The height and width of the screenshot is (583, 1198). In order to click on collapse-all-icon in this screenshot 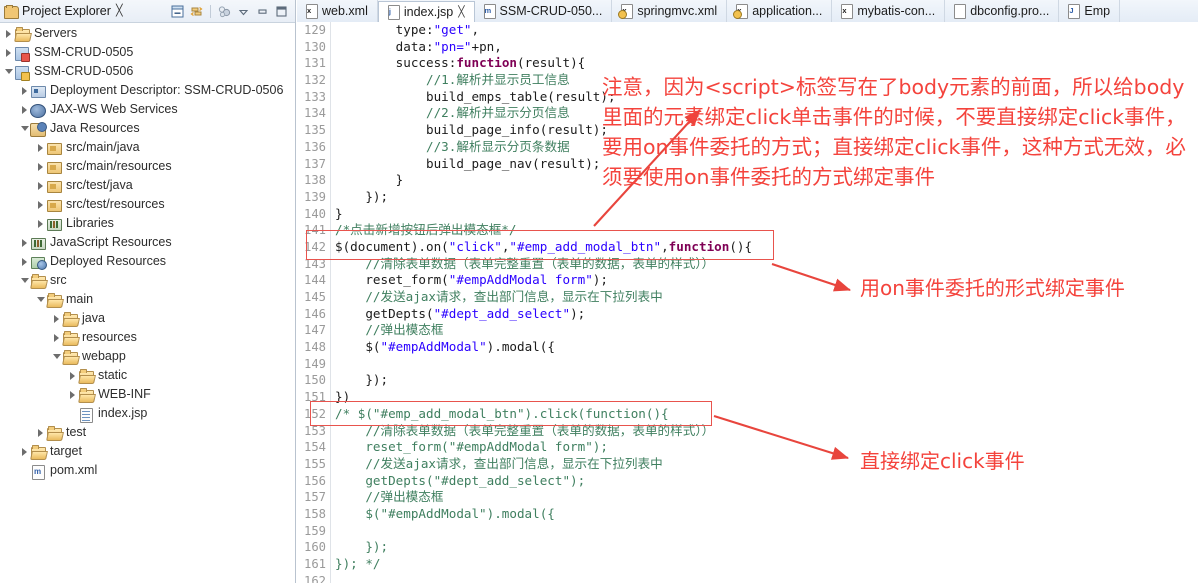, I will do `click(177, 11)`.